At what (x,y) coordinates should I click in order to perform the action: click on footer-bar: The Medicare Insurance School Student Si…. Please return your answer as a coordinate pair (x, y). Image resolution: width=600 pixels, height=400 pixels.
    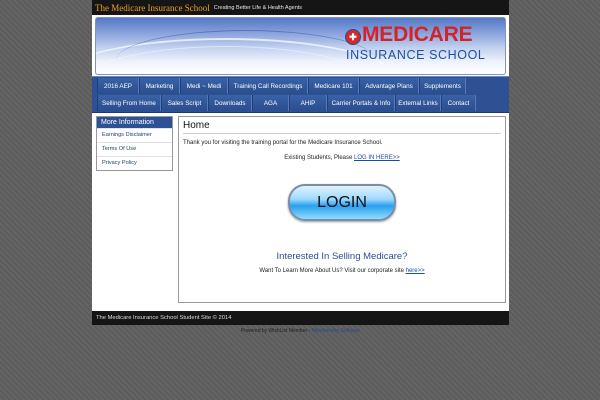
    Looking at the image, I should click on (300, 318).